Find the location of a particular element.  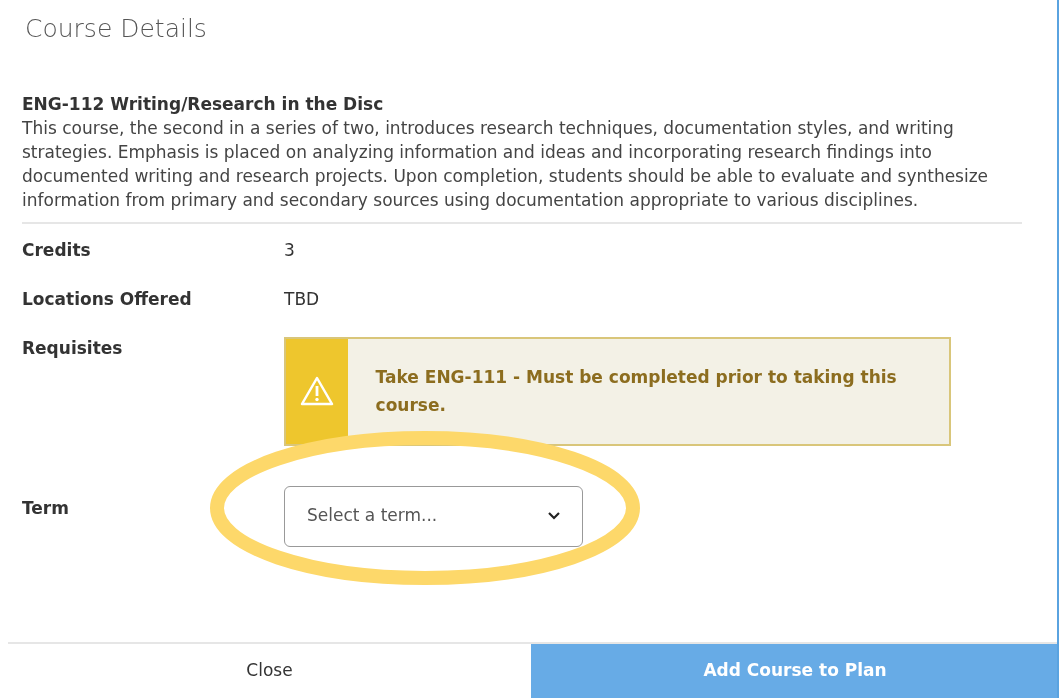

field-label: Requisites is located at coordinates (73, 348).